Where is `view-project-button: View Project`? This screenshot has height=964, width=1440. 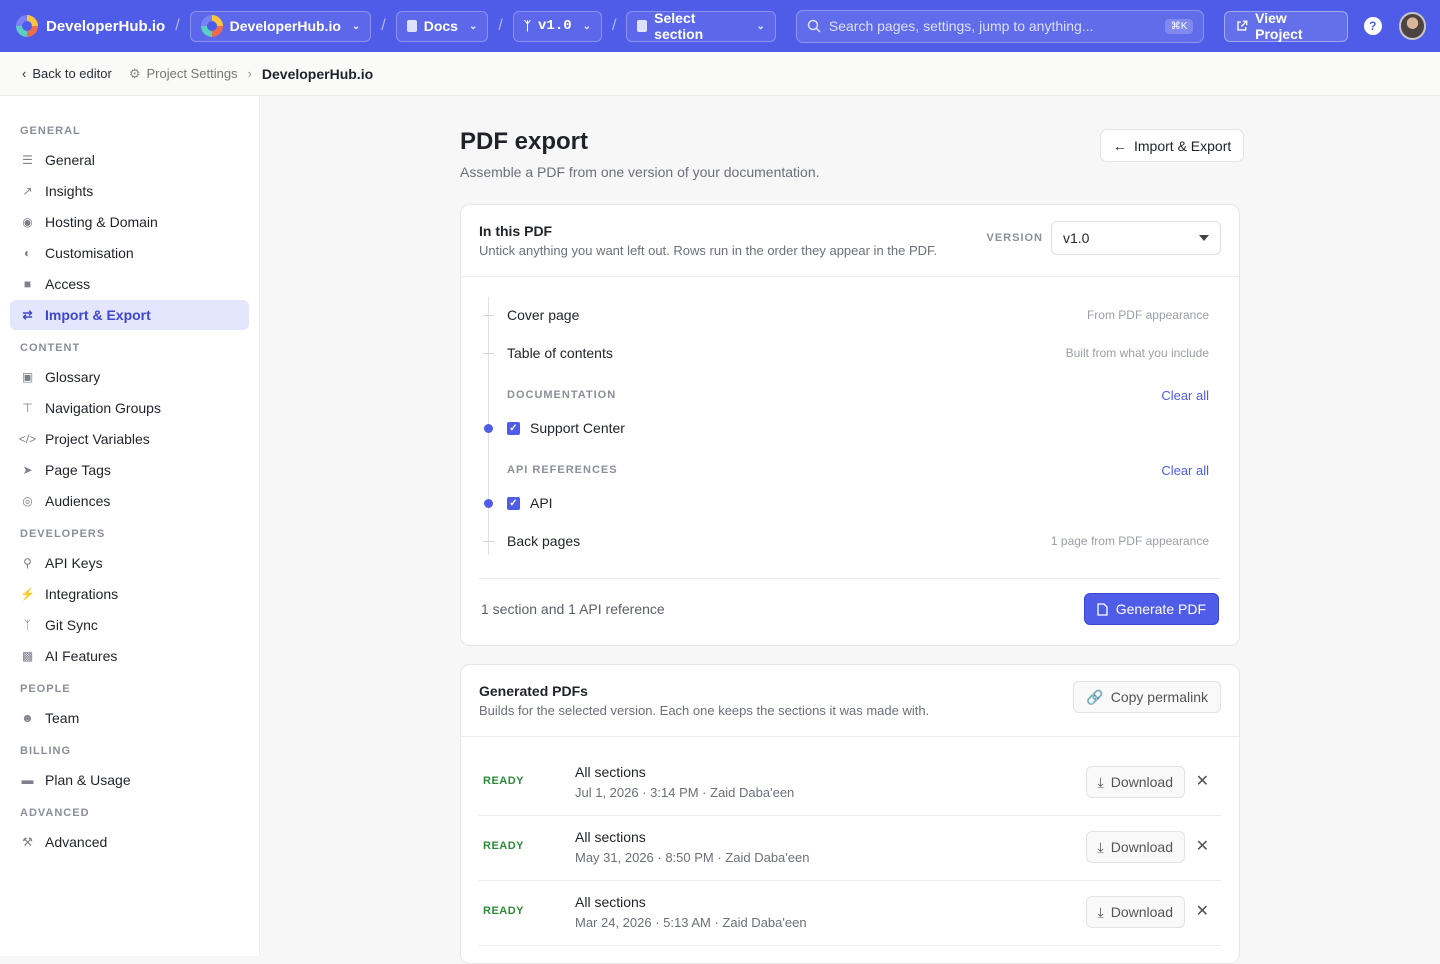
view-project-button: View Project is located at coordinates (1286, 26).